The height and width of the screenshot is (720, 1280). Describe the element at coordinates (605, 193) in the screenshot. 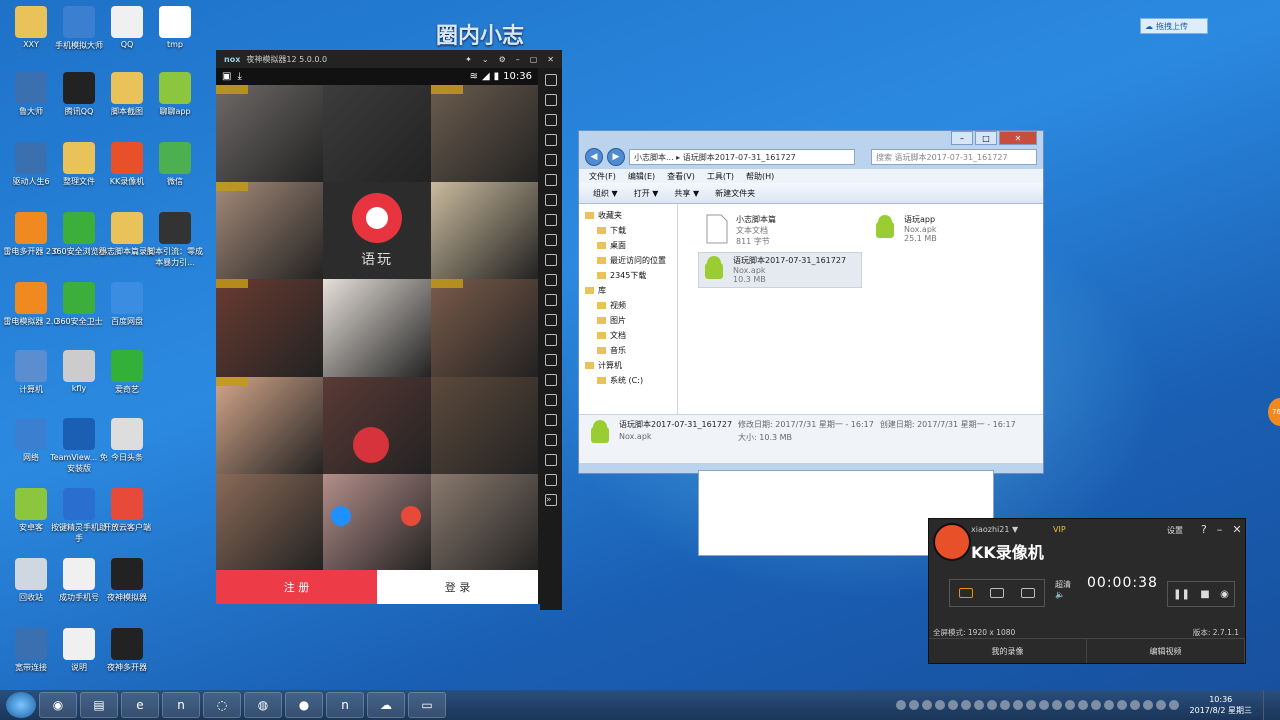

I see `toolbar-button: 组织 ▼` at that location.